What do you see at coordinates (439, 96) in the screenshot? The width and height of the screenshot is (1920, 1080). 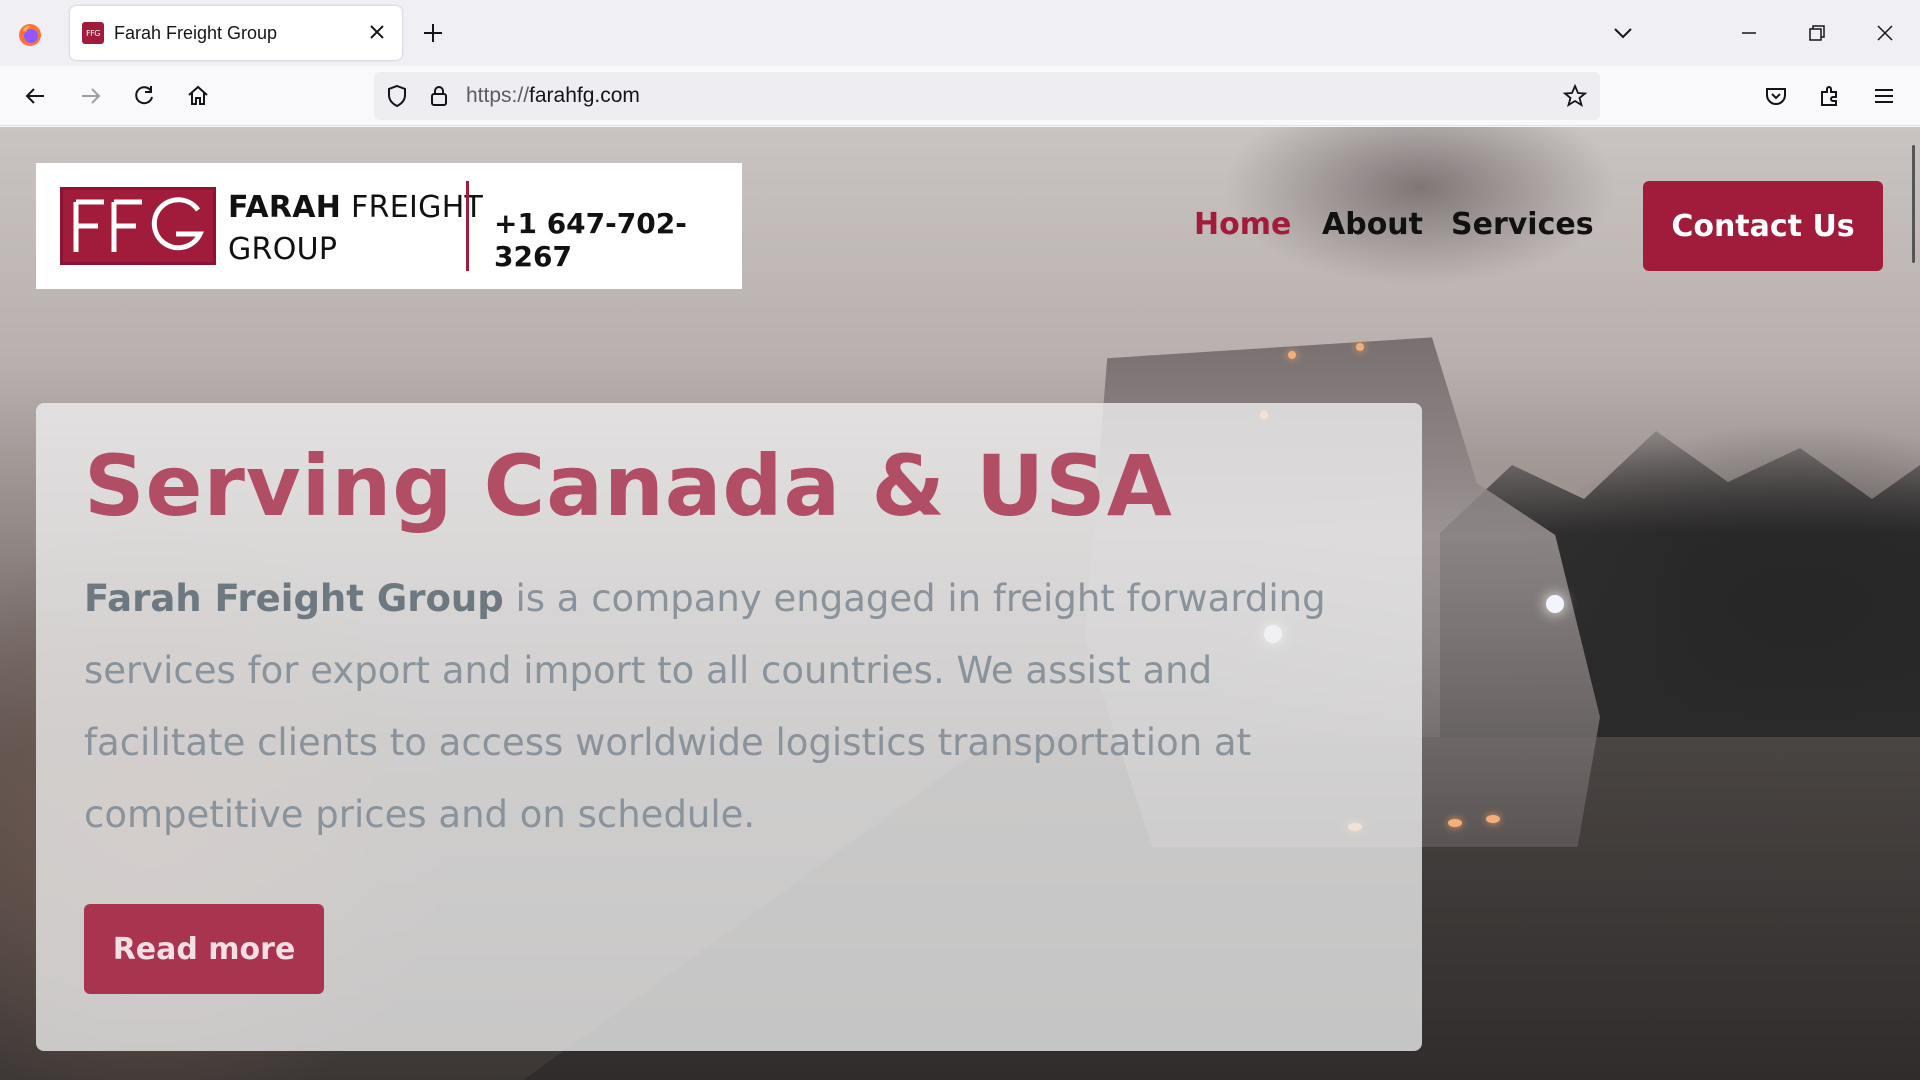 I see `lock-icon` at bounding box center [439, 96].